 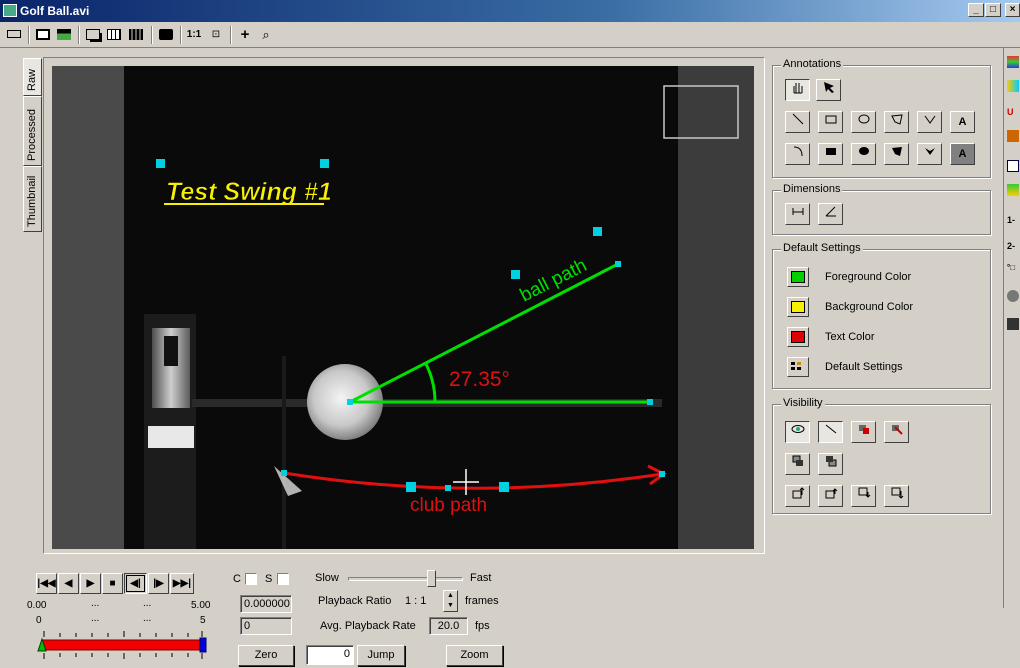 I want to click on chart-icon, so click(x=1013, y=190).